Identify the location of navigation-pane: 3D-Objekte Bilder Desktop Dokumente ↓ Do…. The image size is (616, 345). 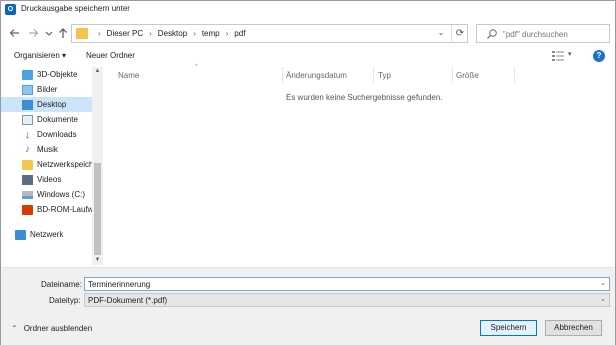
(52, 166).